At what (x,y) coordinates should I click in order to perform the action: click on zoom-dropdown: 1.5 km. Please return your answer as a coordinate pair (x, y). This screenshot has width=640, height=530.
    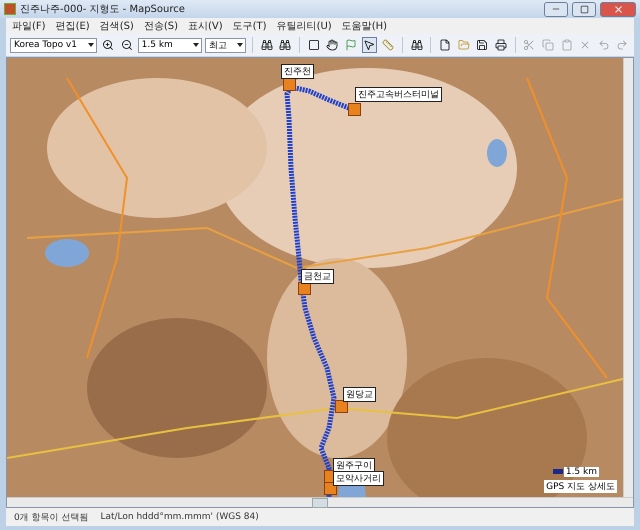
    Looking at the image, I should click on (170, 45).